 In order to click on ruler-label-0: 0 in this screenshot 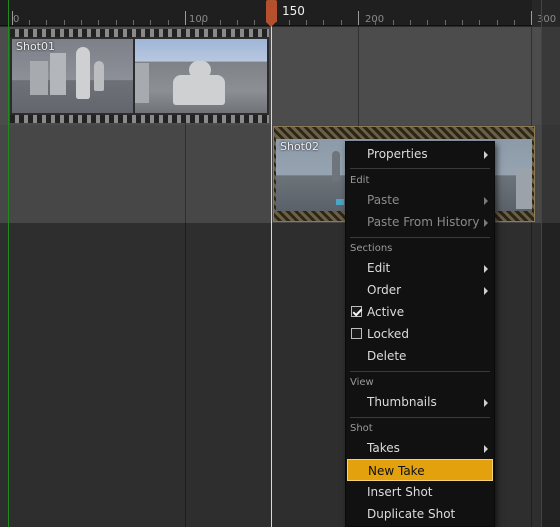, I will do `click(16, 19)`.